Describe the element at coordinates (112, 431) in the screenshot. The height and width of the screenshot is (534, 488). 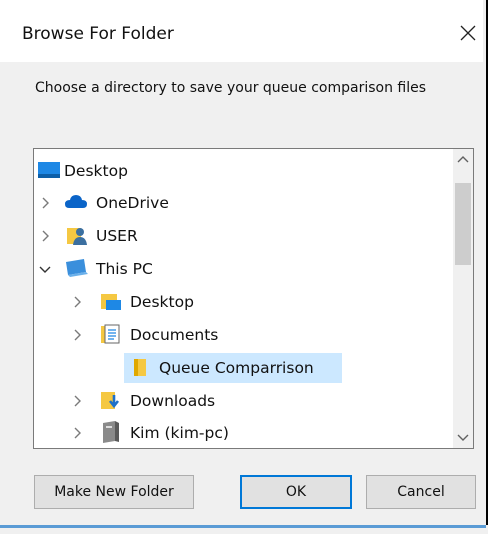
I see `network-drive-icon` at that location.